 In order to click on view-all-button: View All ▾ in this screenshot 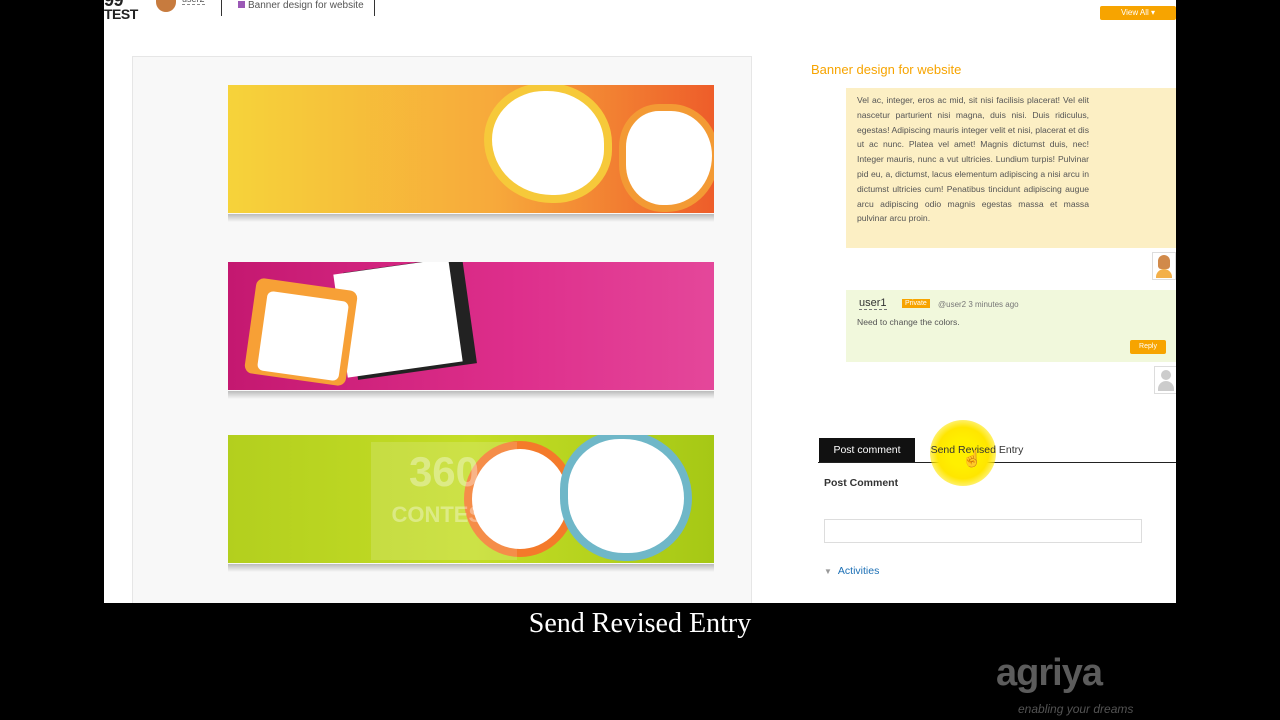, I will do `click(1138, 13)`.